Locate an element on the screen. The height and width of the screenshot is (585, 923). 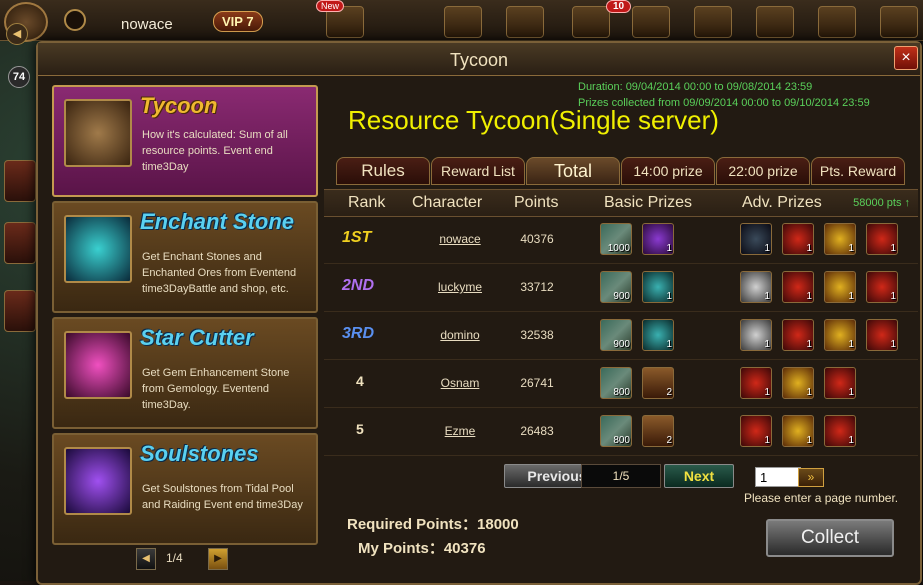
rank-label: 2ND is located at coordinates (358, 285).